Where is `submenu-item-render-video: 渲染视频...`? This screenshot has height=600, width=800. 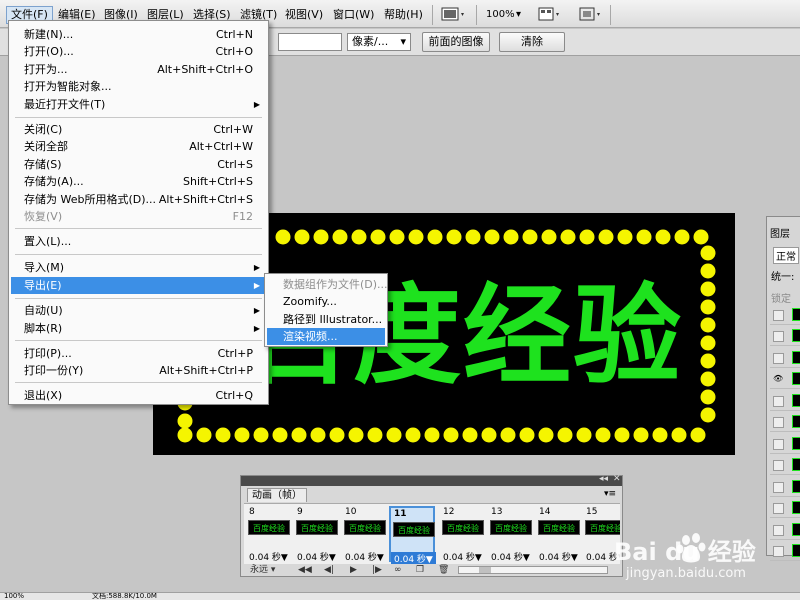
submenu-item-render-video: 渲染视频... is located at coordinates (326, 336).